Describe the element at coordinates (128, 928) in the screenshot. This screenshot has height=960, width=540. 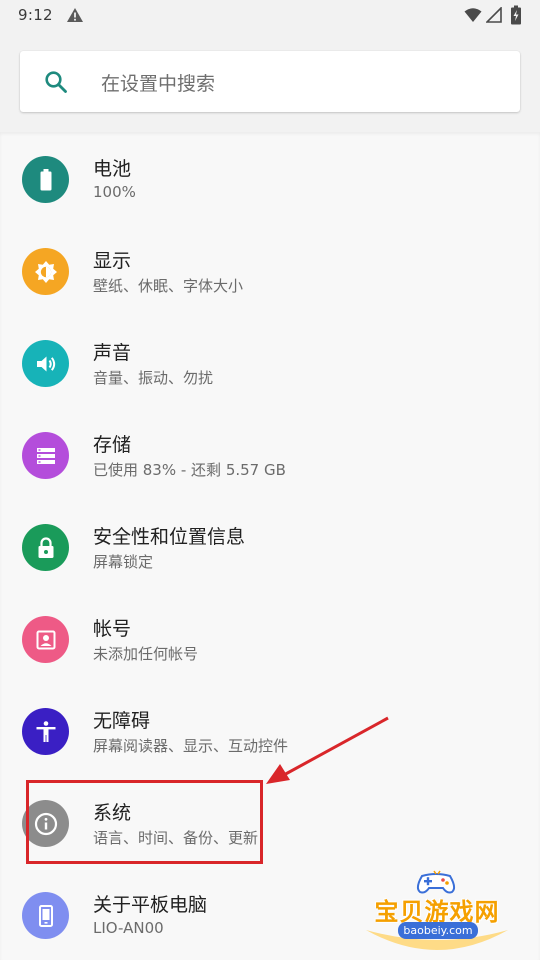
I see `setting-subtitle: LIO-AN00` at that location.